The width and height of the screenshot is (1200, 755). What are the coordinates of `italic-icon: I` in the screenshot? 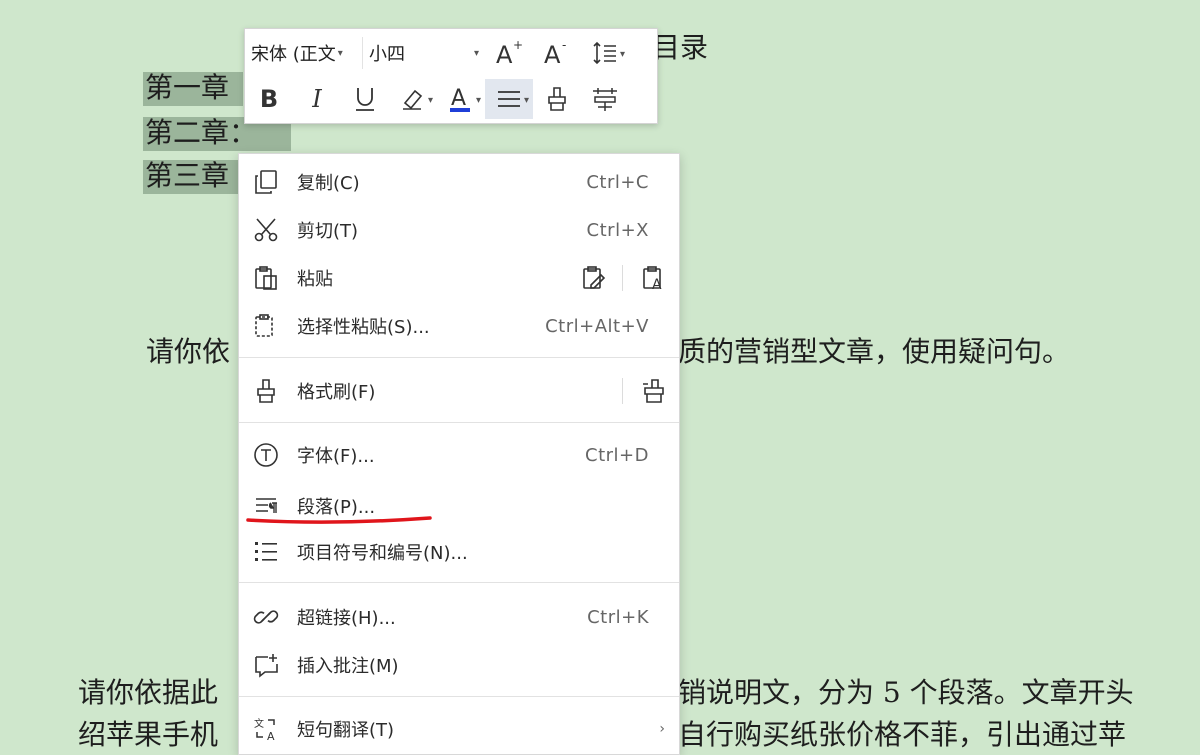 It's located at (317, 99).